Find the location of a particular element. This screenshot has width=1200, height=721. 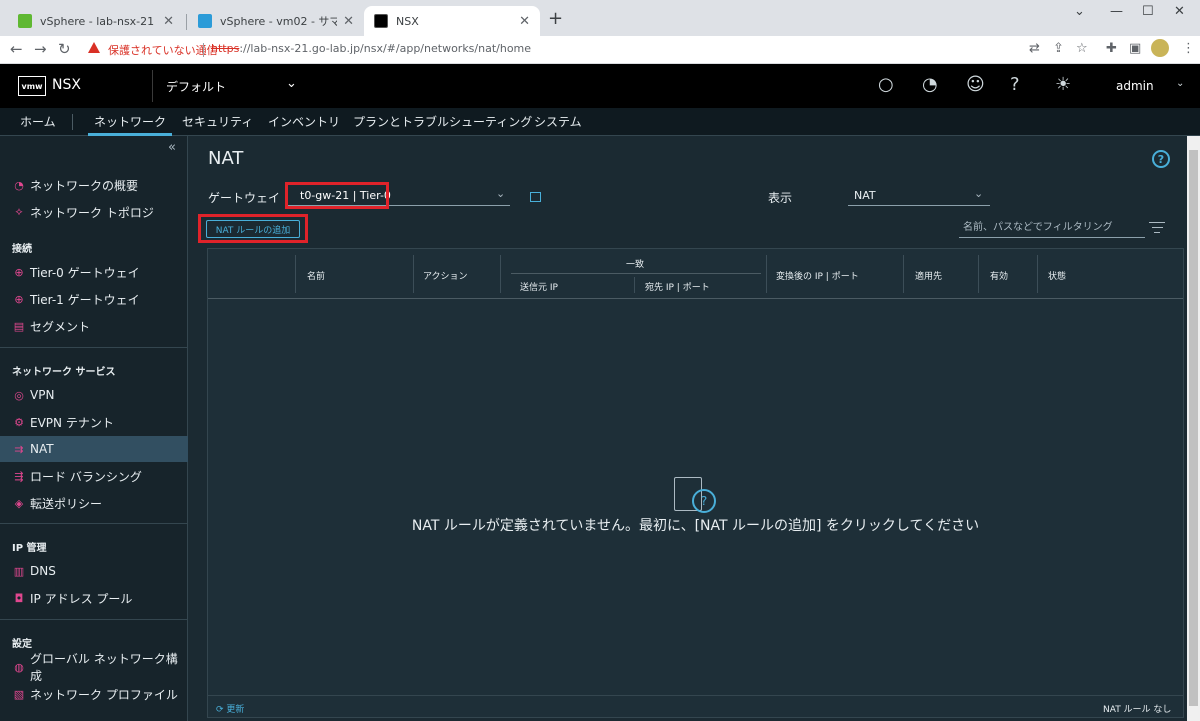

sidebar-item-tier1: ⊕ Tier-1 ゲートウェイ is located at coordinates (94, 299).